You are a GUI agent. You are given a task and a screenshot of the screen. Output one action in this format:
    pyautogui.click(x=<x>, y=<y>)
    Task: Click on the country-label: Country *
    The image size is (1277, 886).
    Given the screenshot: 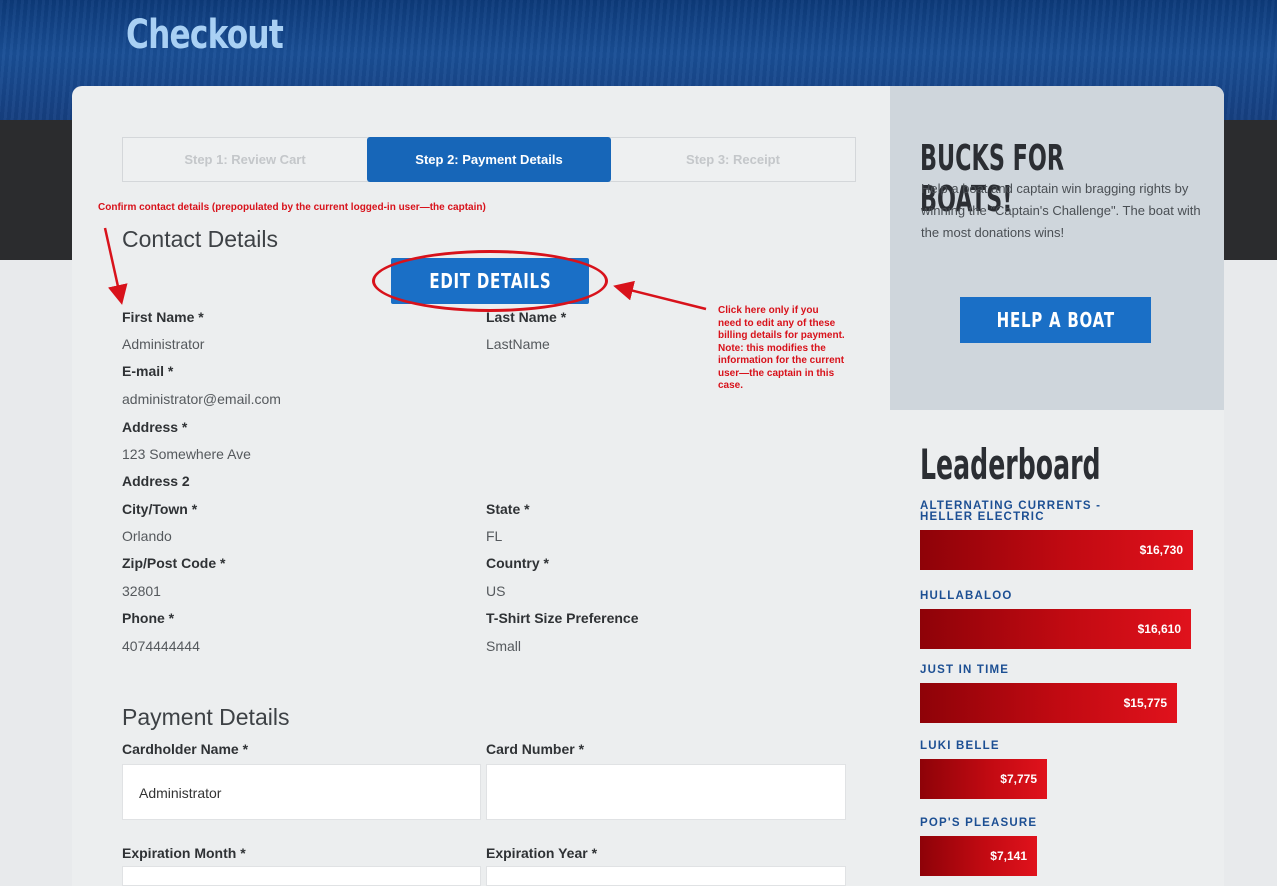 What is the action you would take?
    pyautogui.click(x=517, y=563)
    